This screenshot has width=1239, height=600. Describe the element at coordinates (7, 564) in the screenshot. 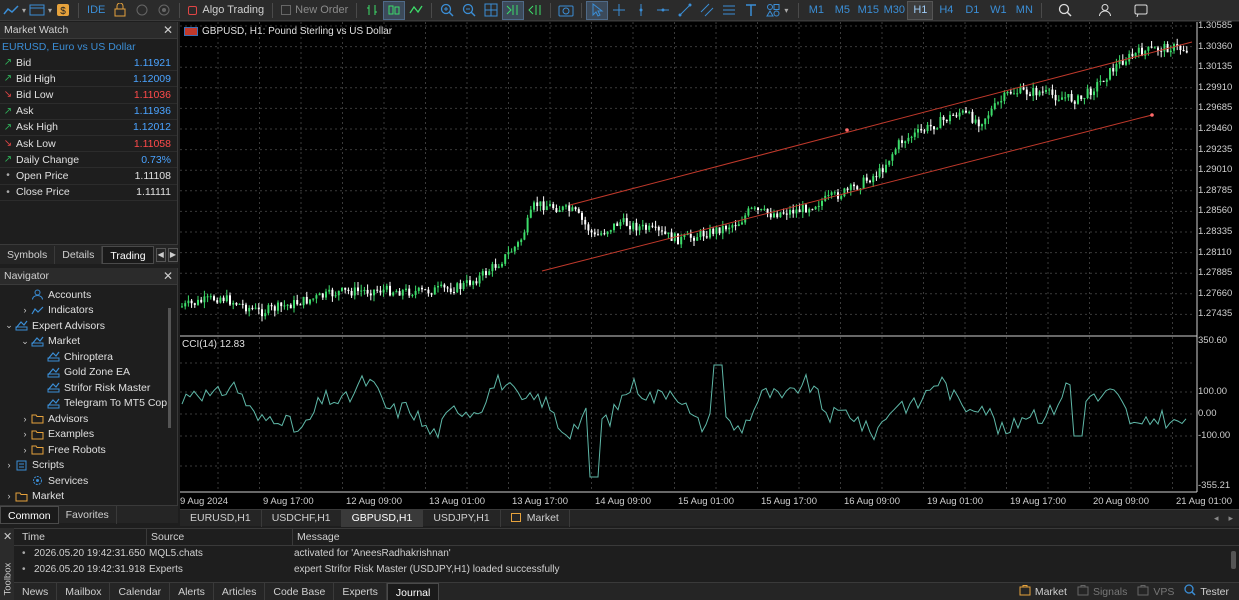

I see `toolbox-side-label: ✕ Toolbox` at that location.